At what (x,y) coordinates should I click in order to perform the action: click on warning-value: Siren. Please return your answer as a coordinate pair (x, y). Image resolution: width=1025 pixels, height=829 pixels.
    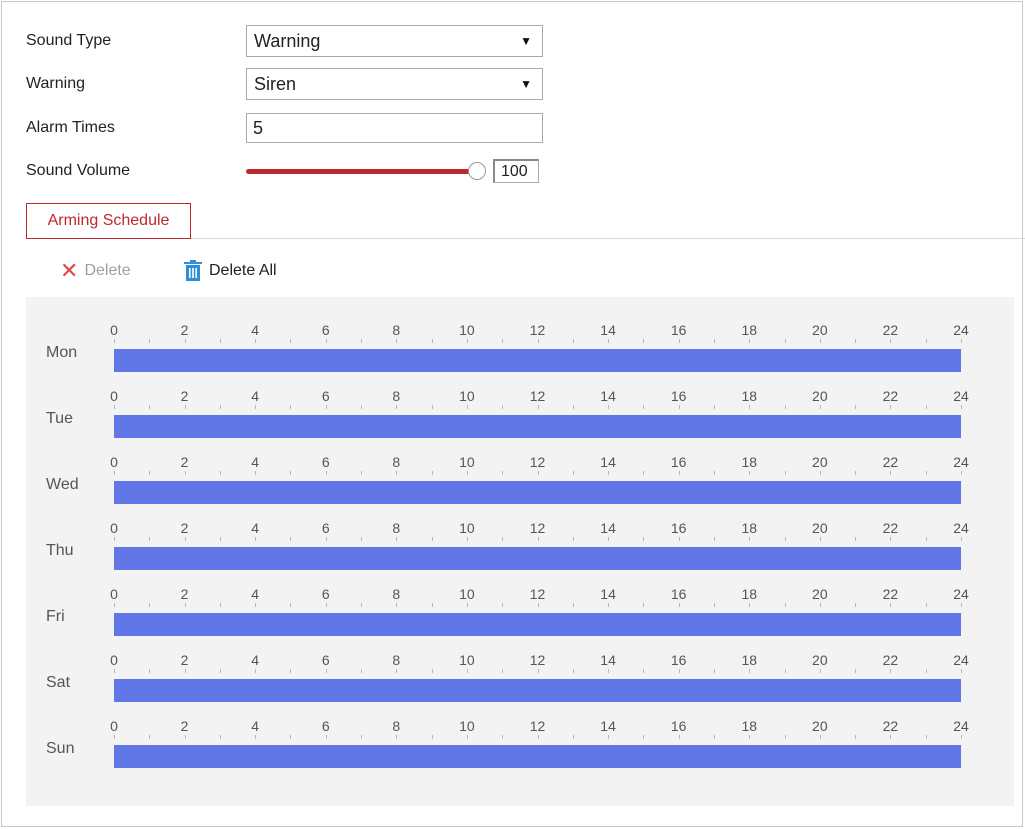
    Looking at the image, I should click on (275, 83).